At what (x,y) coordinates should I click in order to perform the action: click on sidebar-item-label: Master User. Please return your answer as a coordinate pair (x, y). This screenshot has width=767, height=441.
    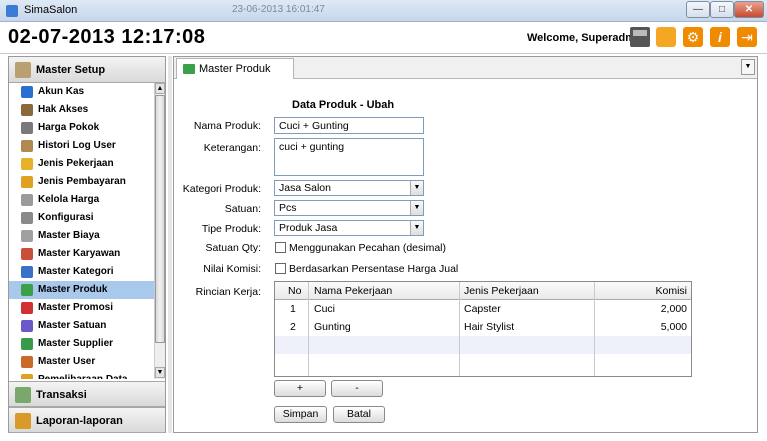
    Looking at the image, I should click on (67, 361).